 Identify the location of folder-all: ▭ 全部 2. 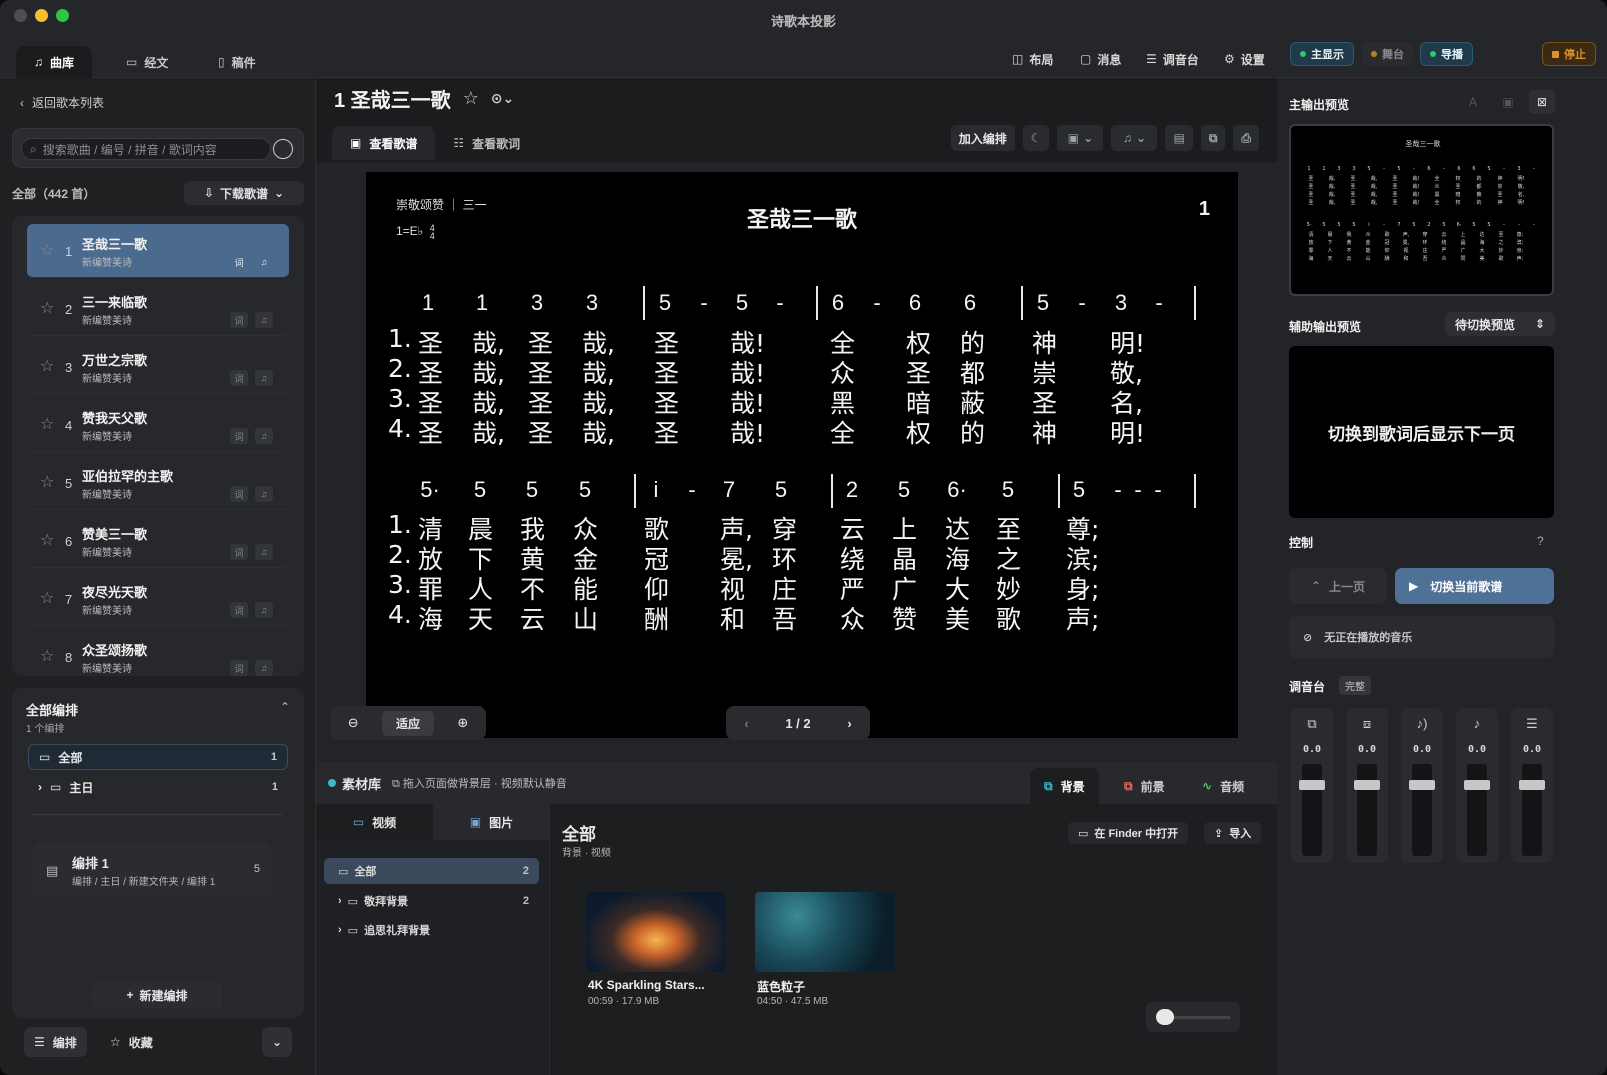
(431, 871).